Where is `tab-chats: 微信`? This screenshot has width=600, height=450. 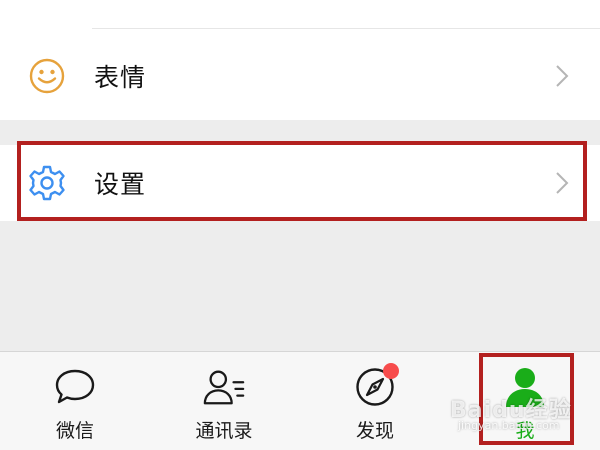 tab-chats: 微信 is located at coordinates (75, 401).